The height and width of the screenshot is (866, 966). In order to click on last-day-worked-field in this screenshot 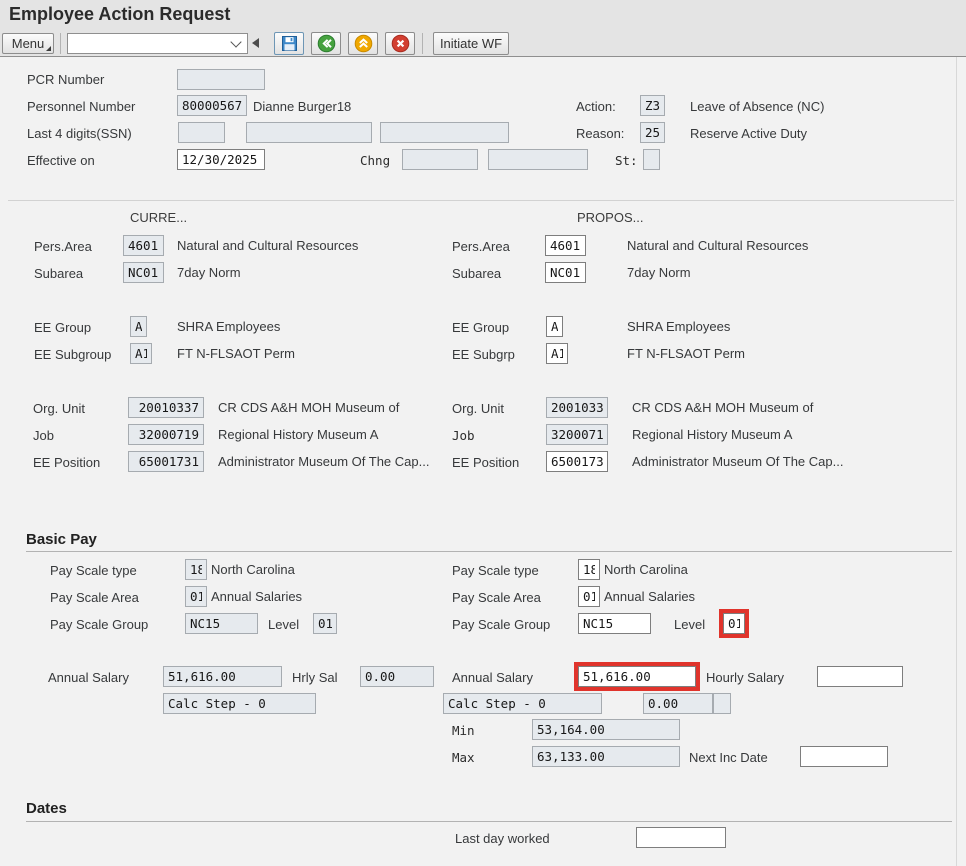, I will do `click(681, 837)`.